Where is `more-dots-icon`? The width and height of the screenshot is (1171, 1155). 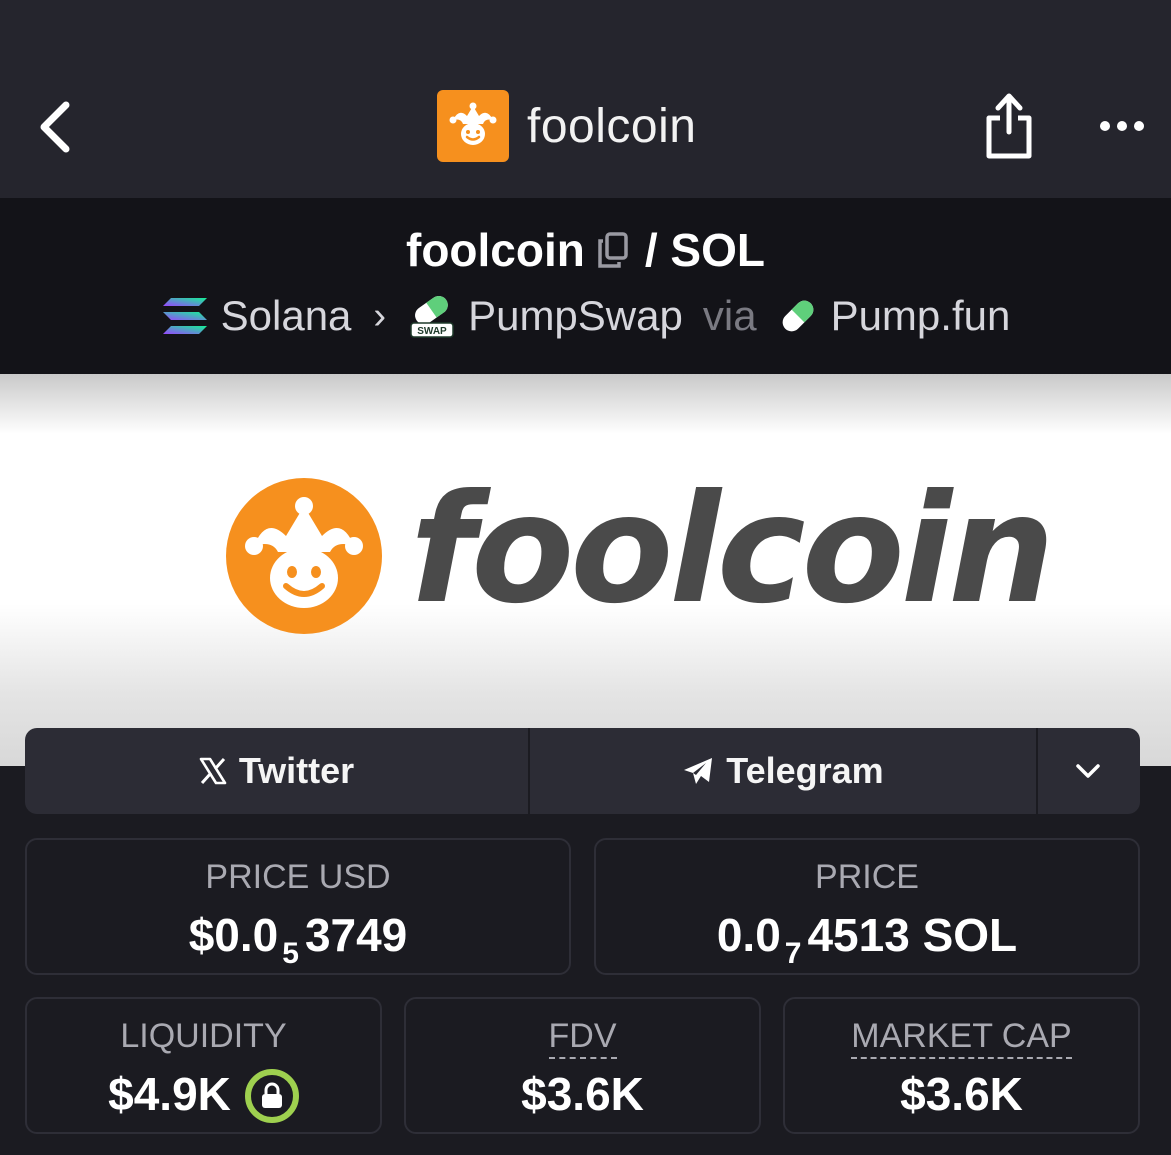
more-dots-icon is located at coordinates (1105, 126).